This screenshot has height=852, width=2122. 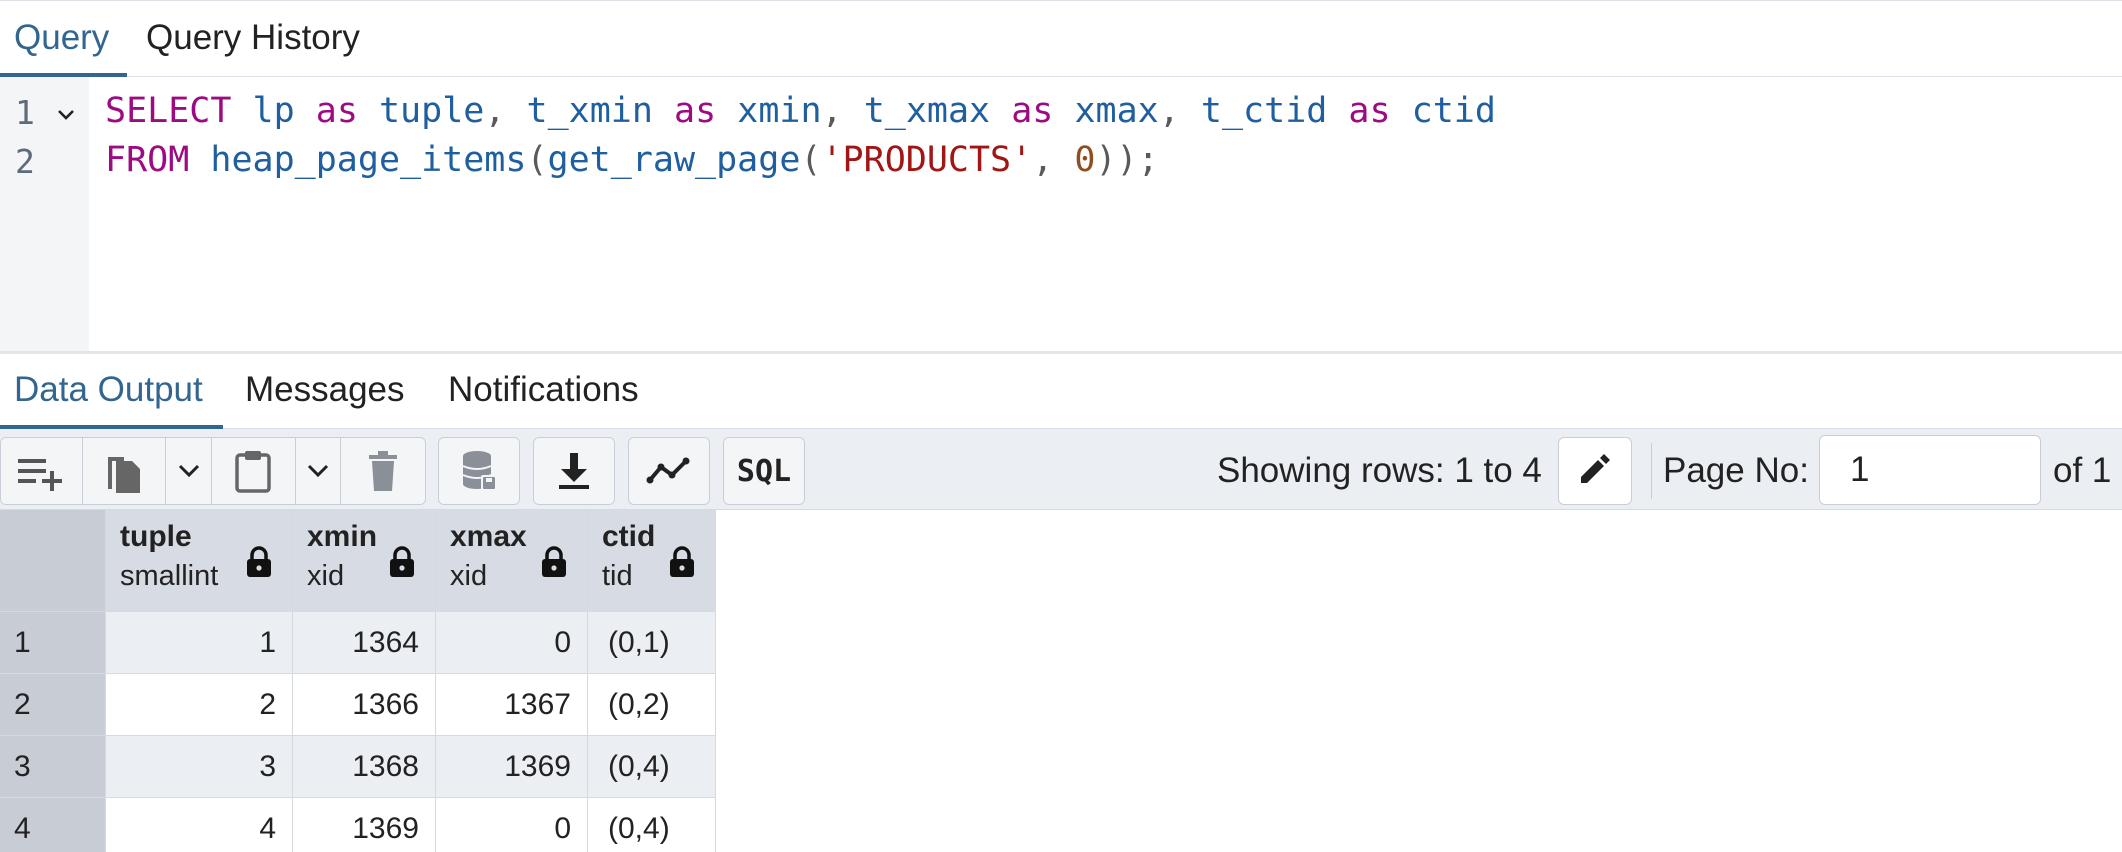 I want to click on copy-options-dropdown, so click(x=189, y=471).